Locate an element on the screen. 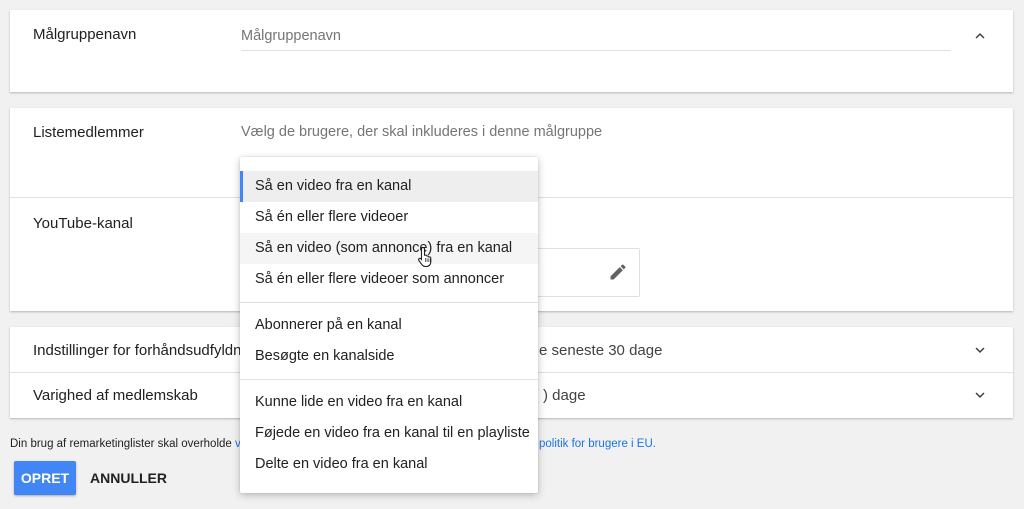 The width and height of the screenshot is (1024, 509). footer-policy-text-right: politik for brugere i EU. is located at coordinates (597, 444).